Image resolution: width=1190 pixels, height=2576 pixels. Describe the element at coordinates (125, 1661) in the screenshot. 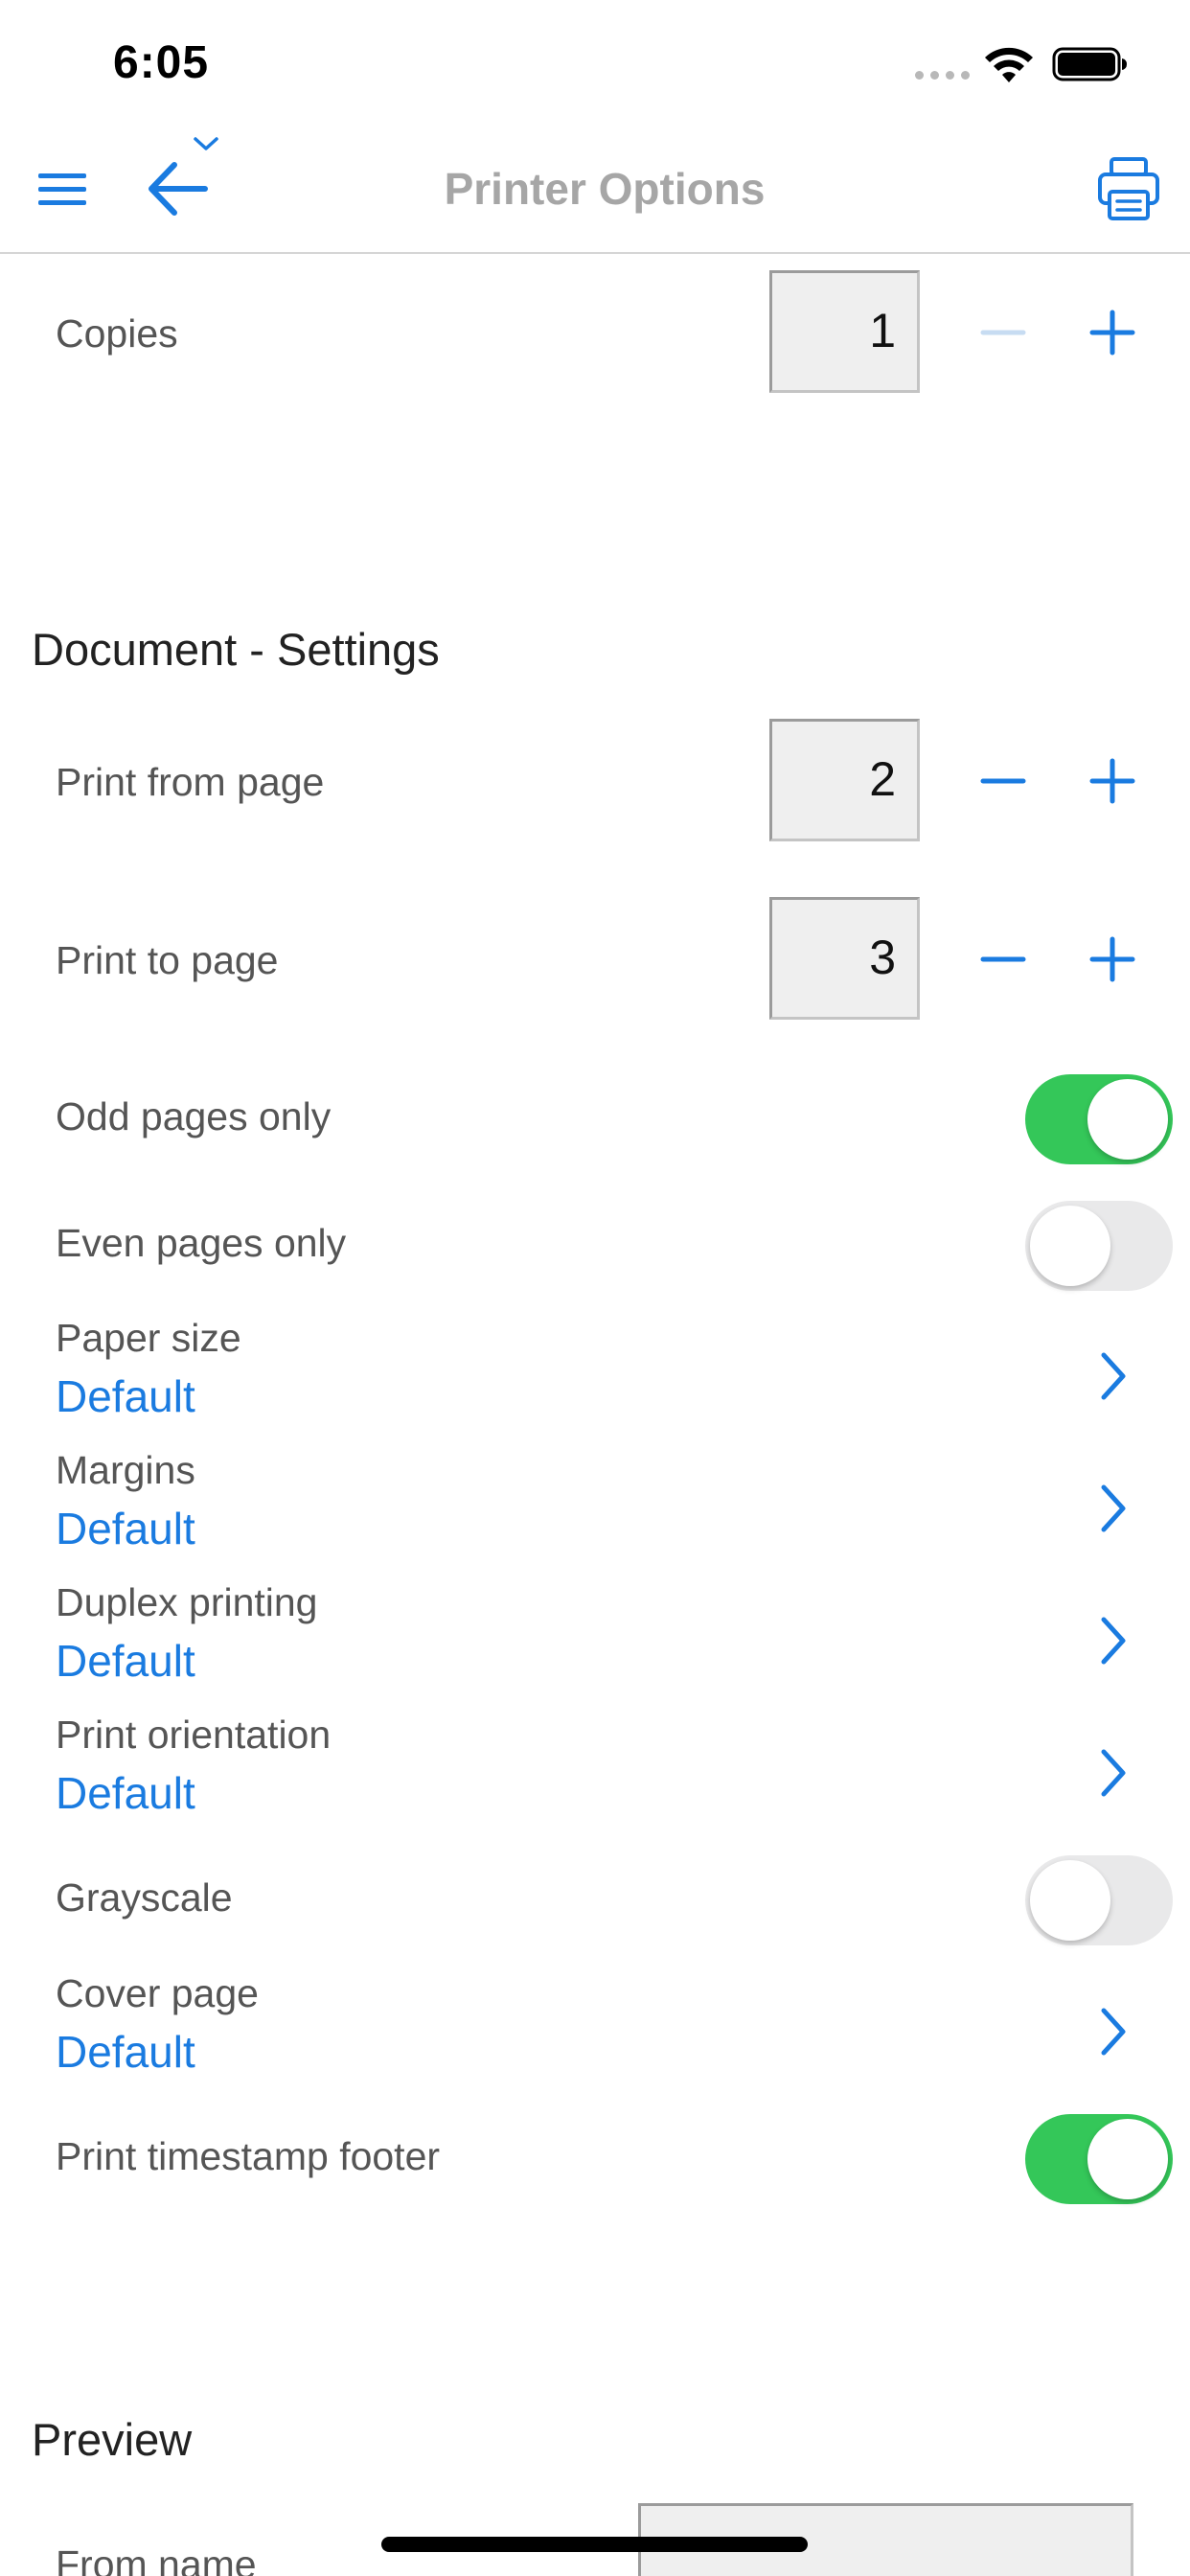

I see `duplex-printing-value: Default` at that location.